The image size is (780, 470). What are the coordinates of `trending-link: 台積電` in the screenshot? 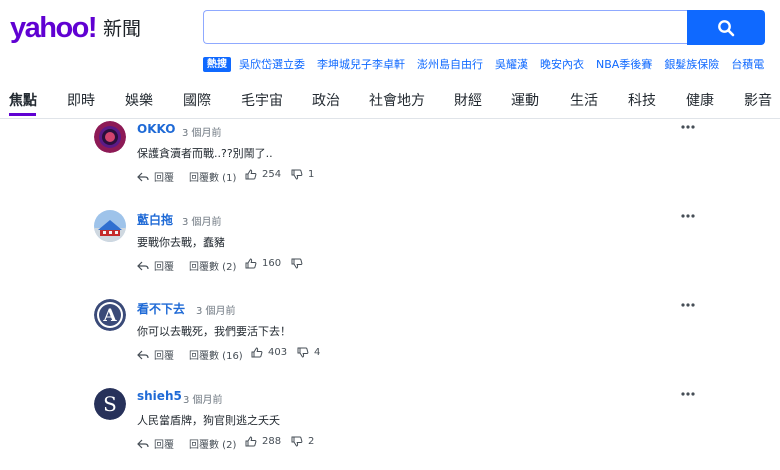 It's located at (747, 64).